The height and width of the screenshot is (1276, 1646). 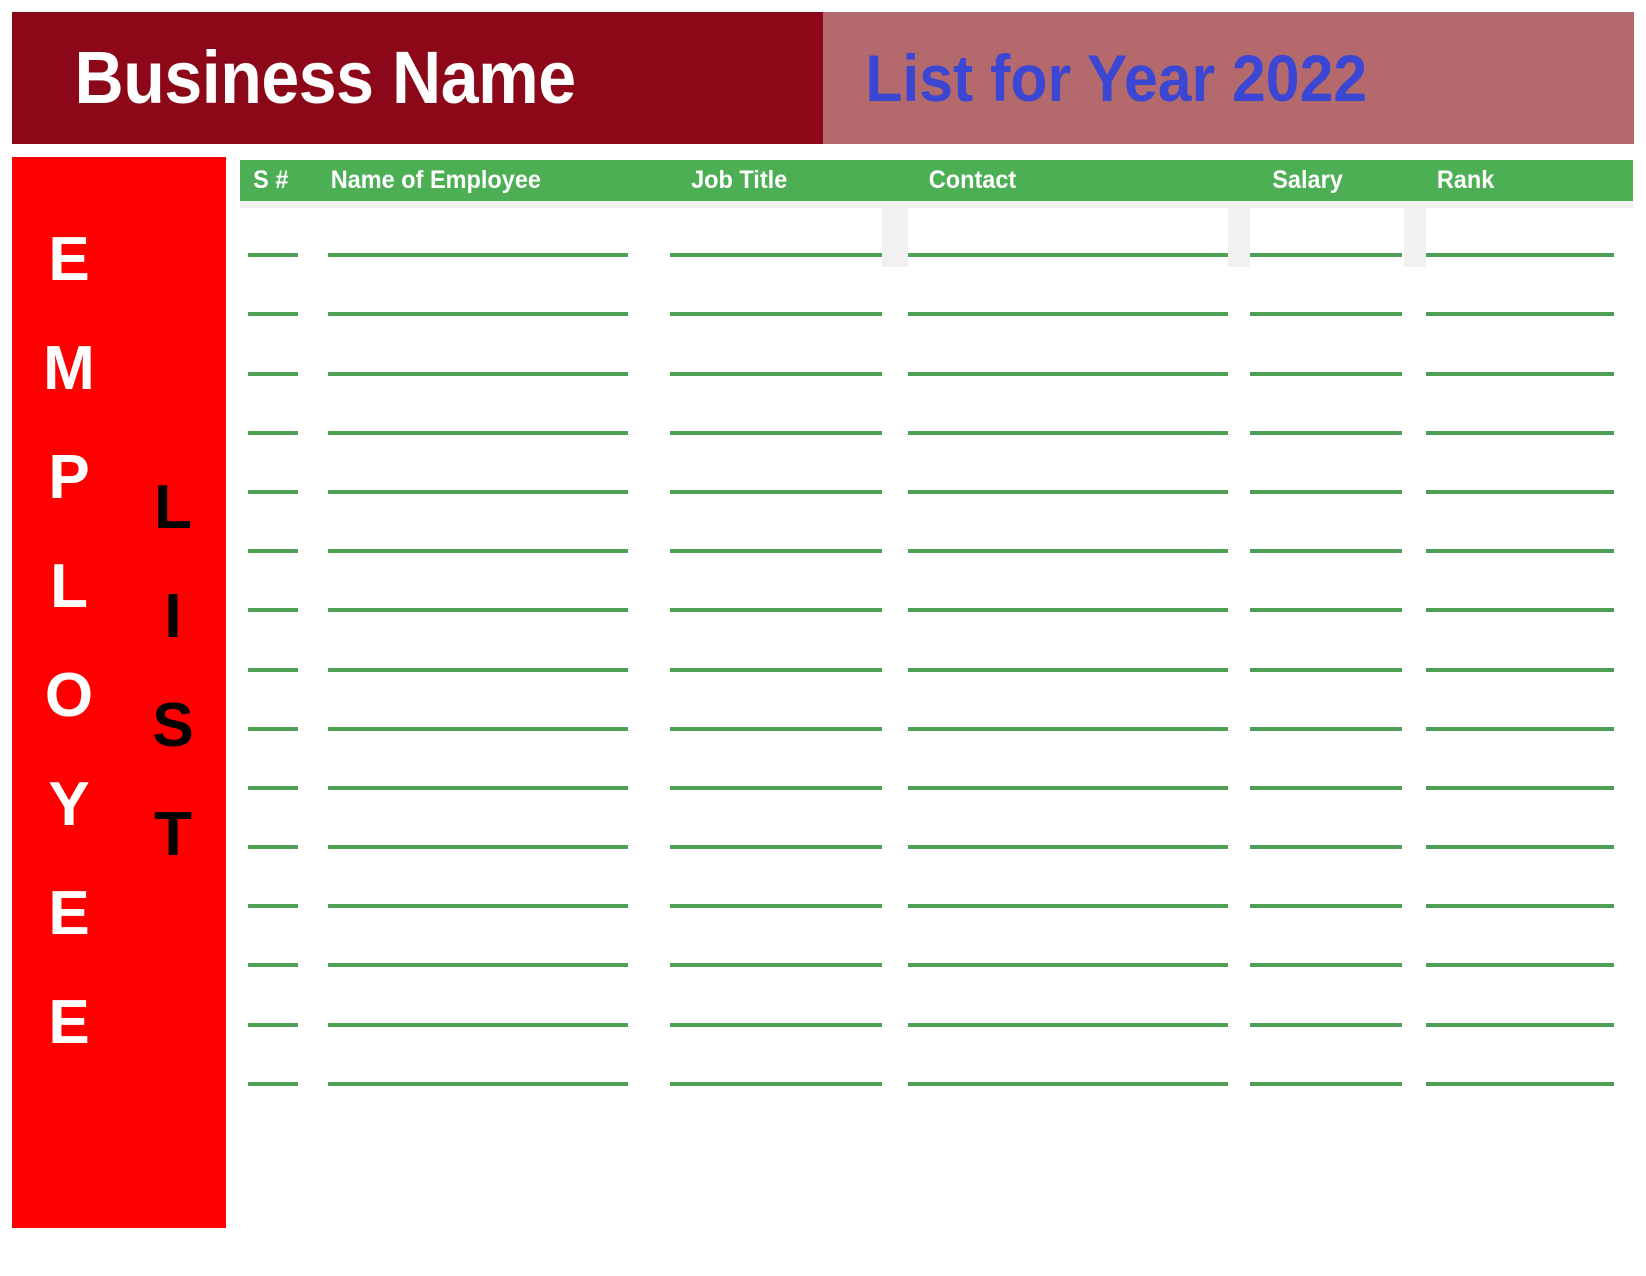 I want to click on column-header-name-of-employee: Name of Employee, so click(x=436, y=180).